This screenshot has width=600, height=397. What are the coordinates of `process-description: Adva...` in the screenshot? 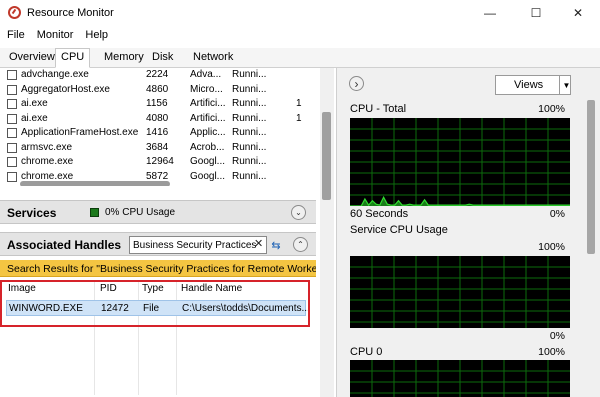 It's located at (206, 74).